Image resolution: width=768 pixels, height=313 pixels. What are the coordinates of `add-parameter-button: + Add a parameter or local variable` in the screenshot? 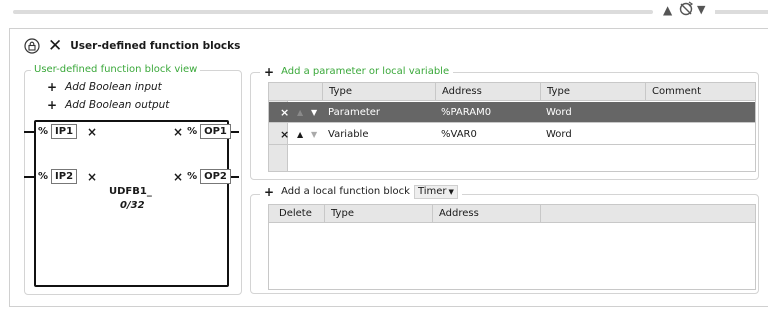 It's located at (357, 72).